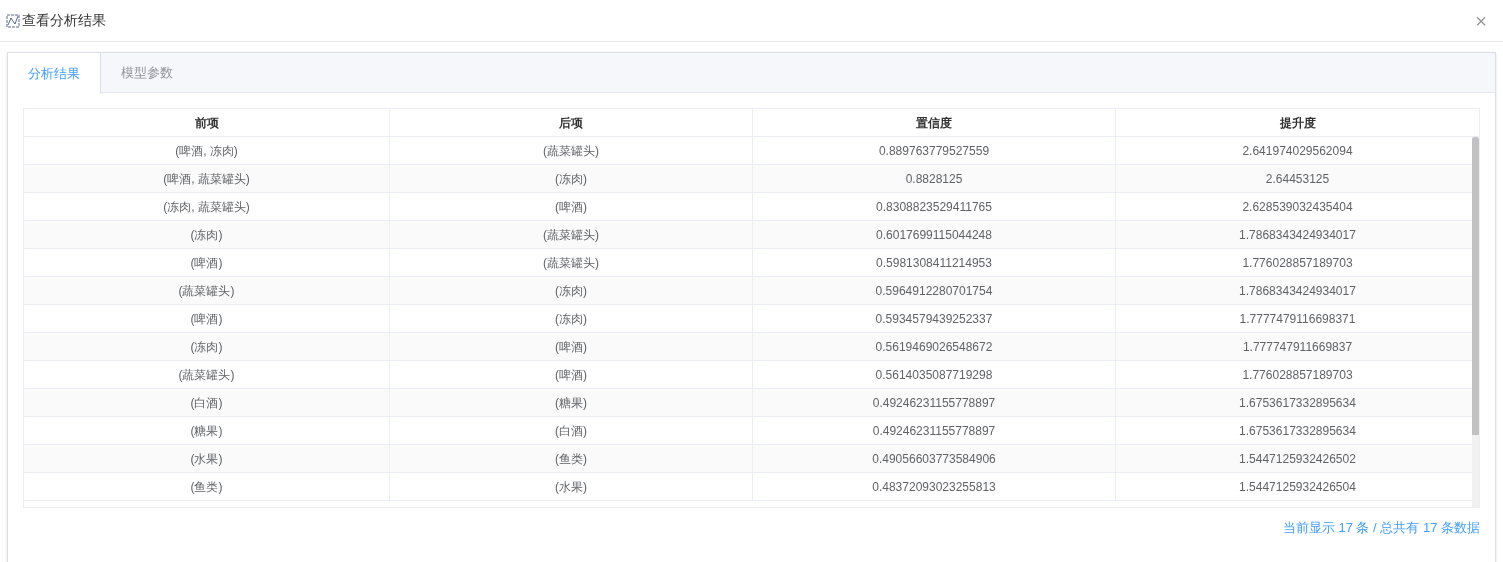  I want to click on table-cell-text: 2.641974029562094, so click(1297, 151).